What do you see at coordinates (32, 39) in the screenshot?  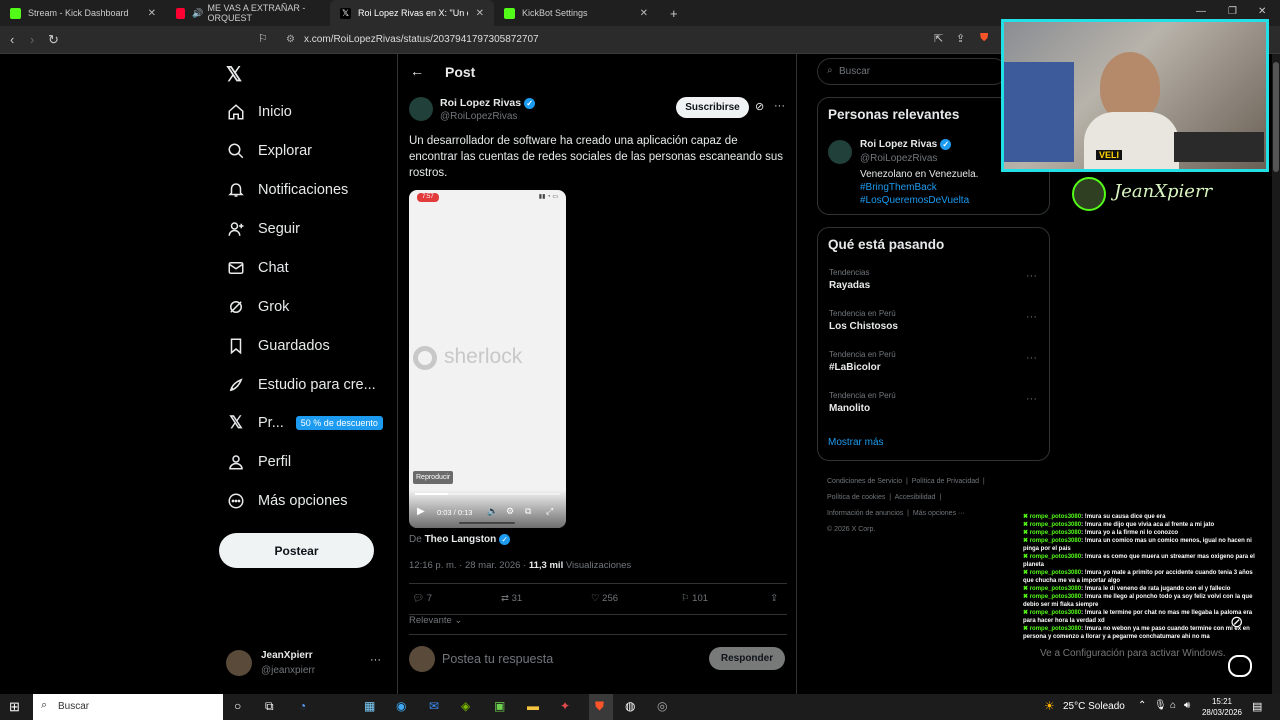 I see `forward-icon: ›` at bounding box center [32, 39].